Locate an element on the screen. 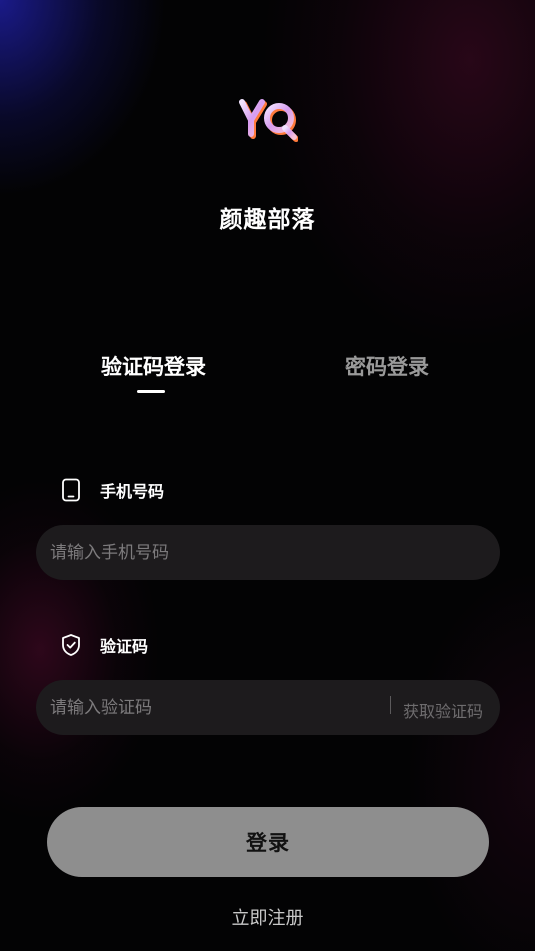 Image resolution: width=535 pixels, height=951 pixels. get-code-button: 获取验证码 is located at coordinates (443, 710).